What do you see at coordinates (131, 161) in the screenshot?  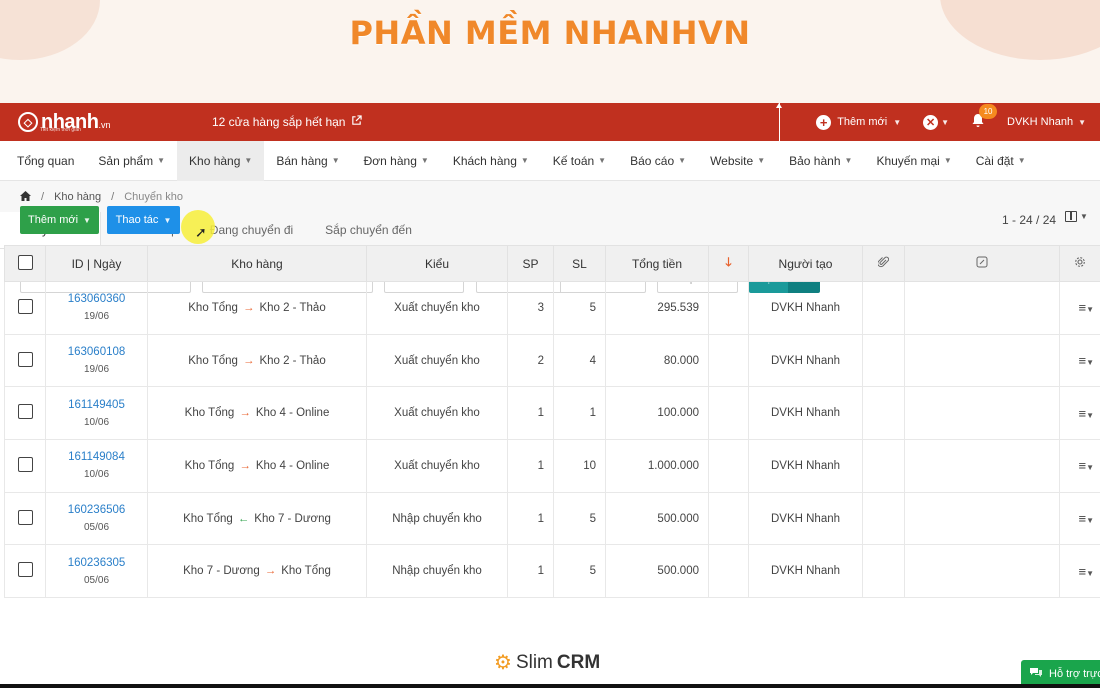 I see `nav-item-products: Sản phẩm ▼` at bounding box center [131, 161].